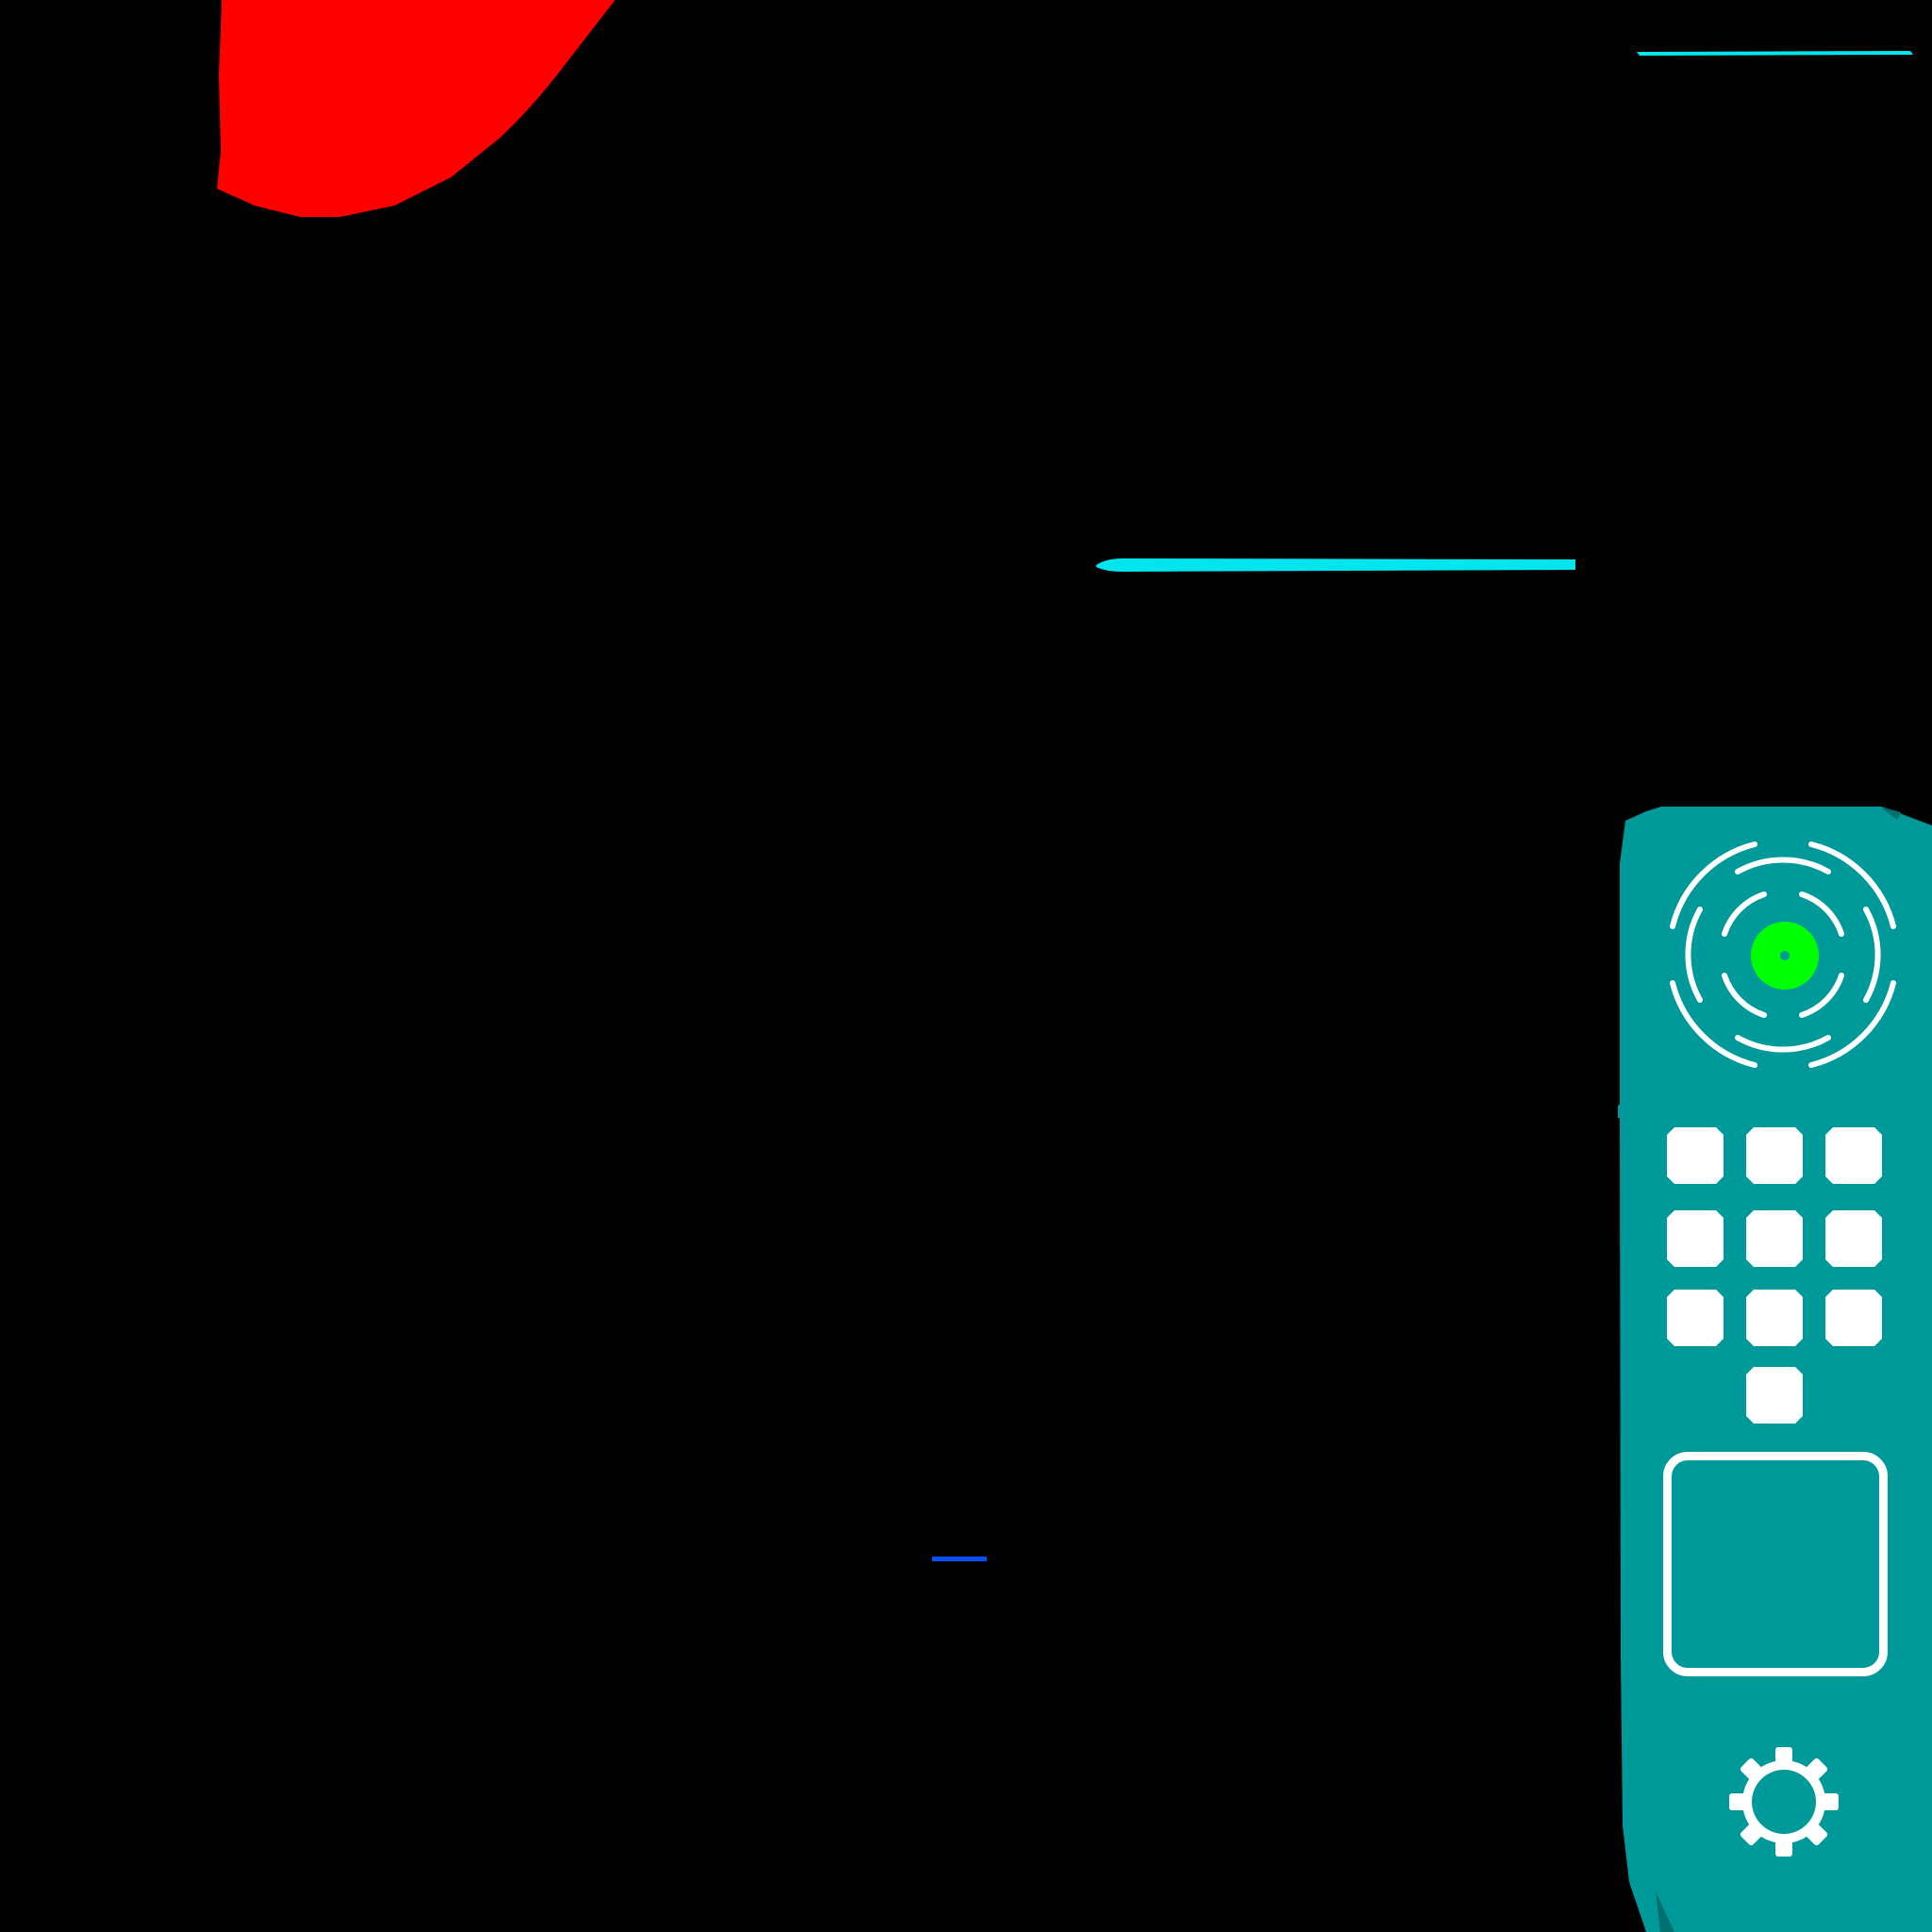 This screenshot has width=1932, height=1932. Describe the element at coordinates (1775, 1564) in the screenshot. I see `touchpad` at that location.